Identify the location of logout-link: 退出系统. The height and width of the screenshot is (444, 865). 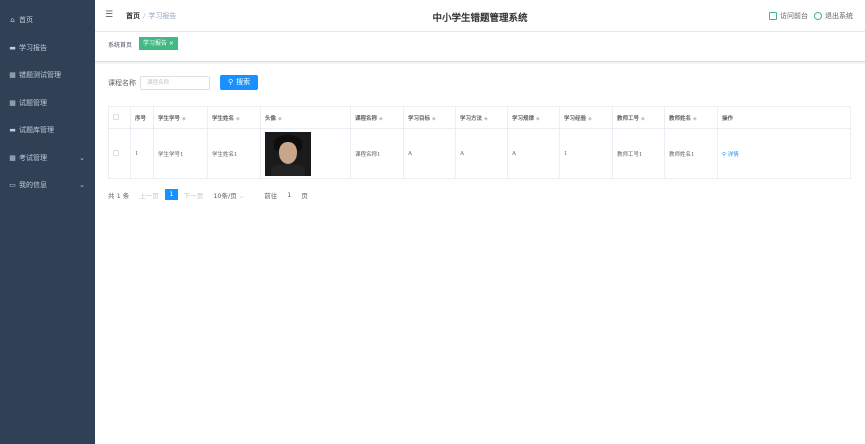
(839, 16).